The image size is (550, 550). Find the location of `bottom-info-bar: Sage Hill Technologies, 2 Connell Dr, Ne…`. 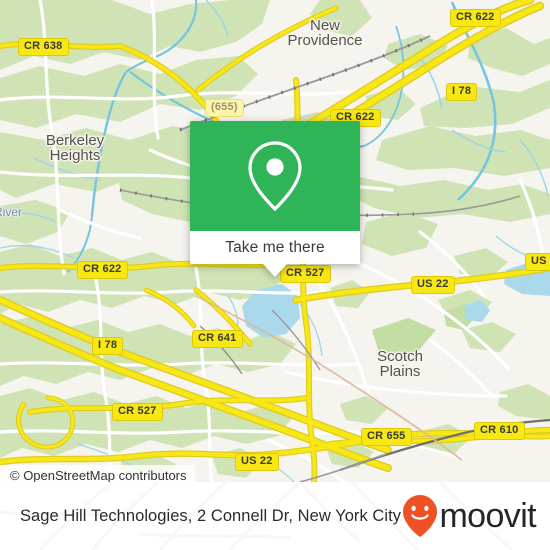

bottom-info-bar: Sage Hill Technologies, 2 Connell Dr, Ne… is located at coordinates (275, 516).